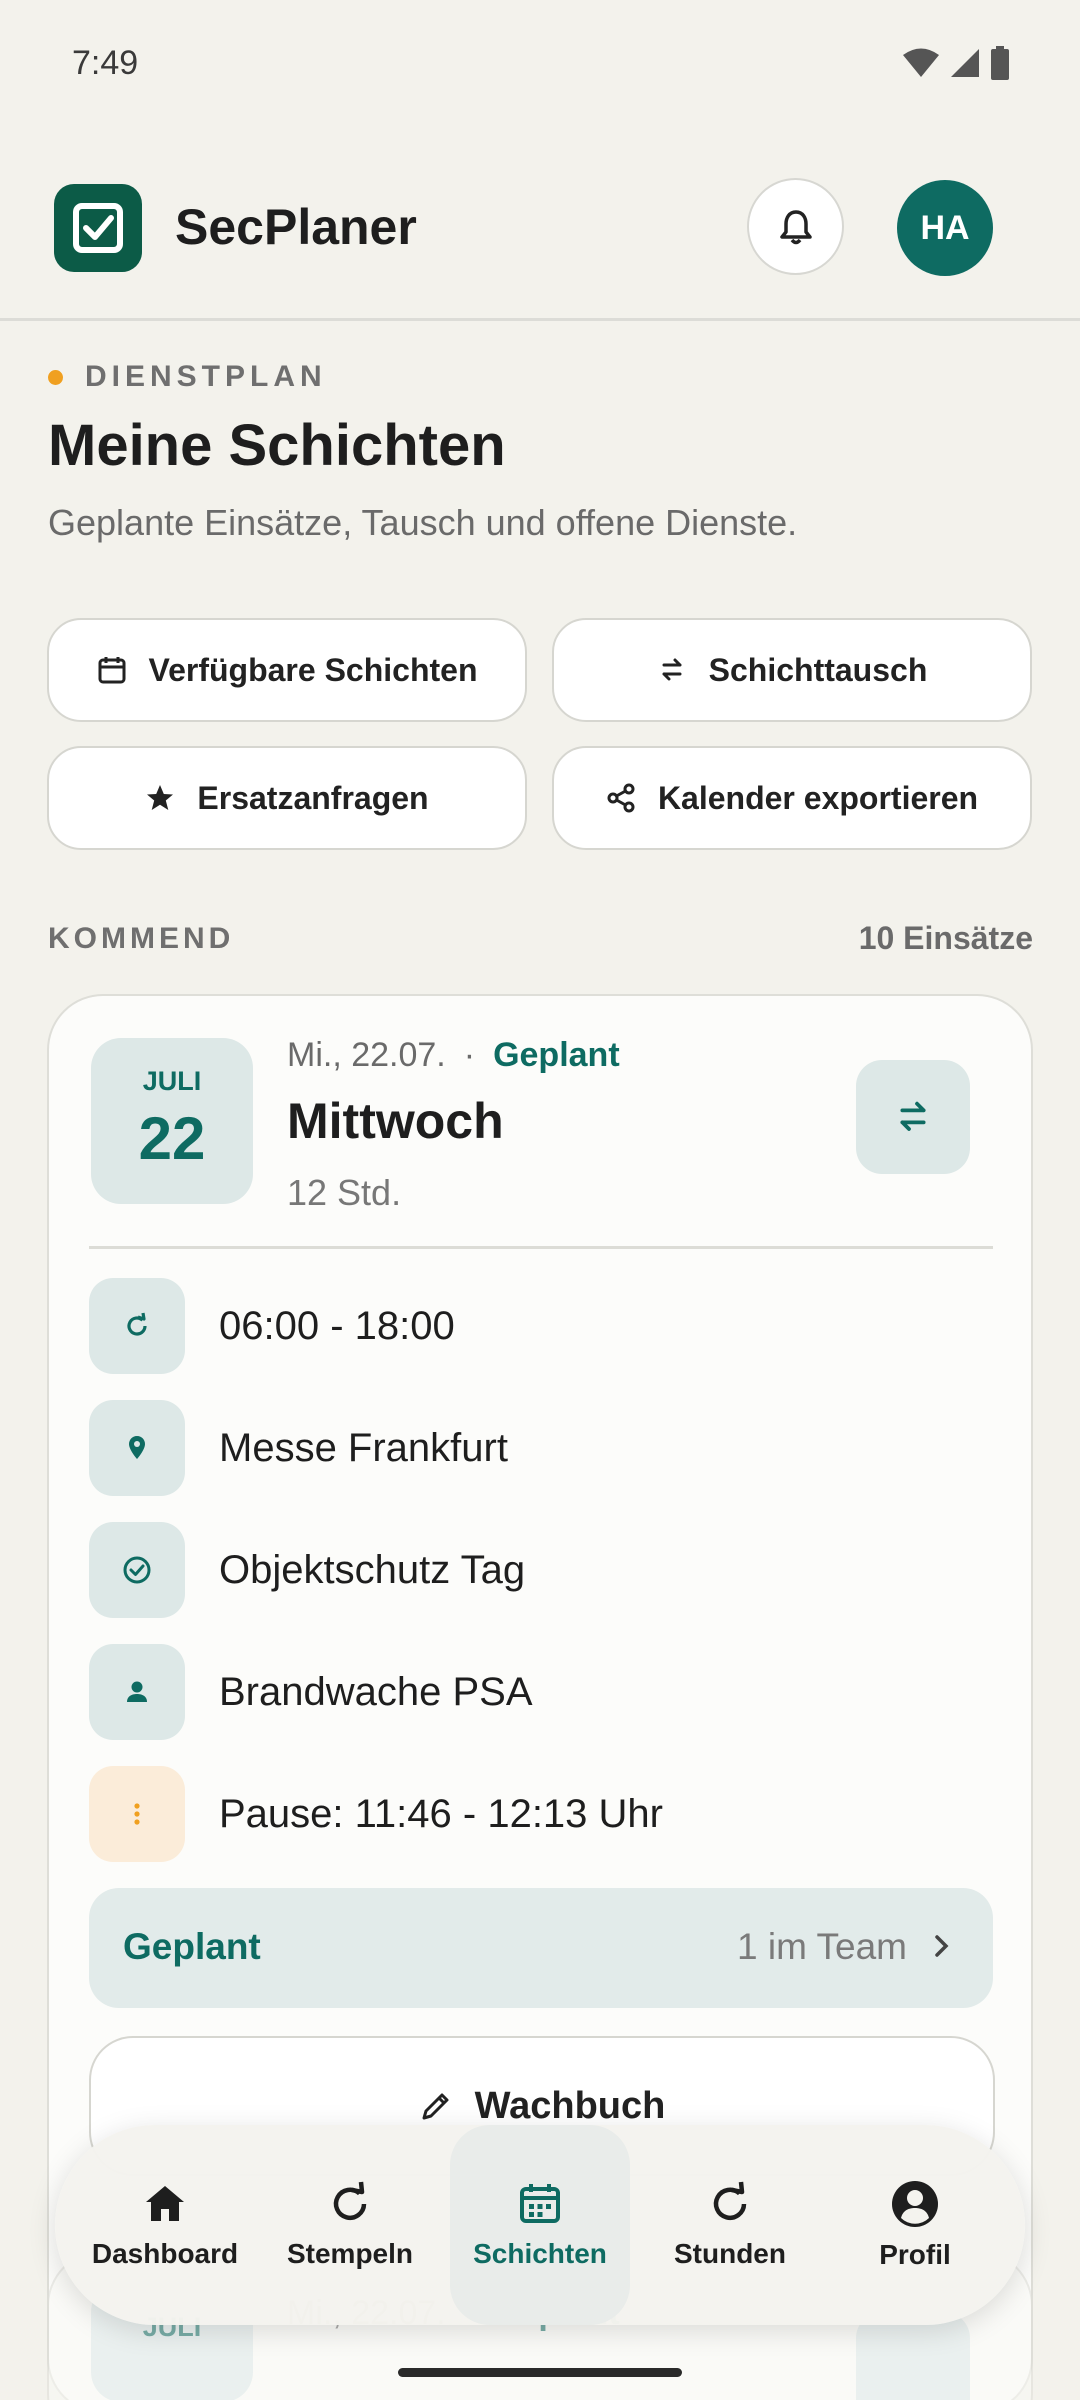 The image size is (1080, 2400). I want to click on shift-swap-label: Schichttausch, so click(818, 669).